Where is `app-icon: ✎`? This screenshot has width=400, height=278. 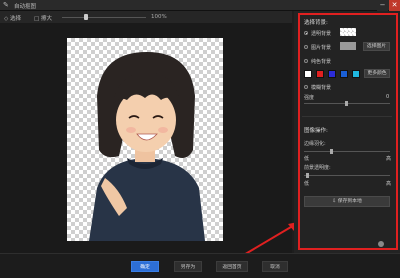
app-icon: ✎ is located at coordinates (6, 5).